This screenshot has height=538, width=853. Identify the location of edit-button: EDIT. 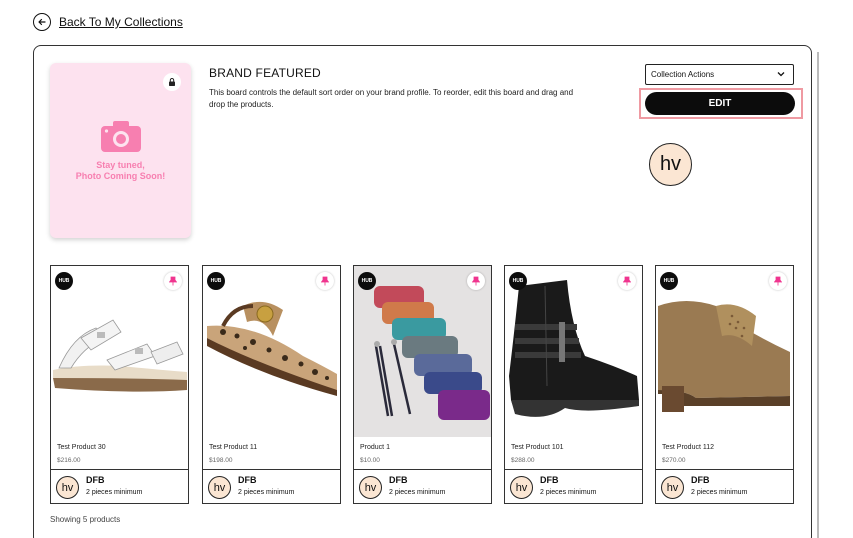
(720, 103).